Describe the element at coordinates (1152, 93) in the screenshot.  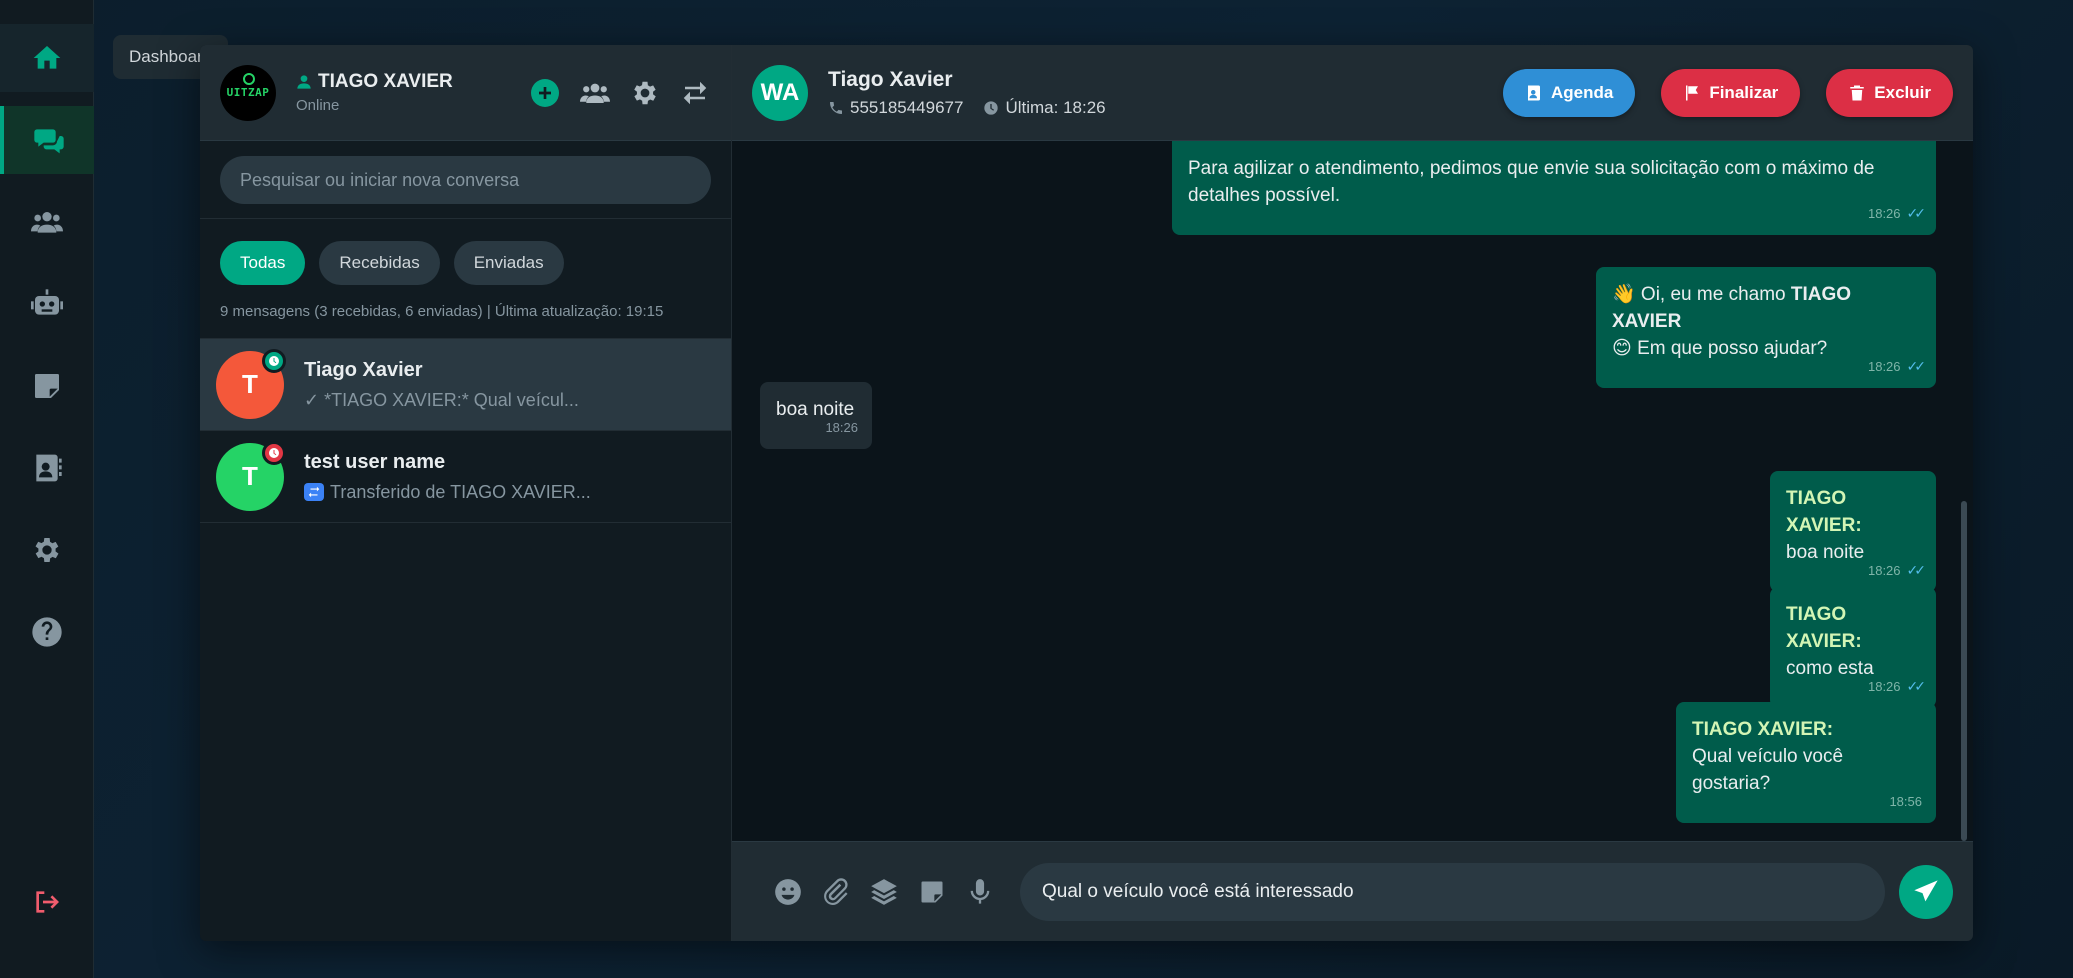
I see `contact-info: Tiago Xavier 555185449677 Última: 18:26` at that location.